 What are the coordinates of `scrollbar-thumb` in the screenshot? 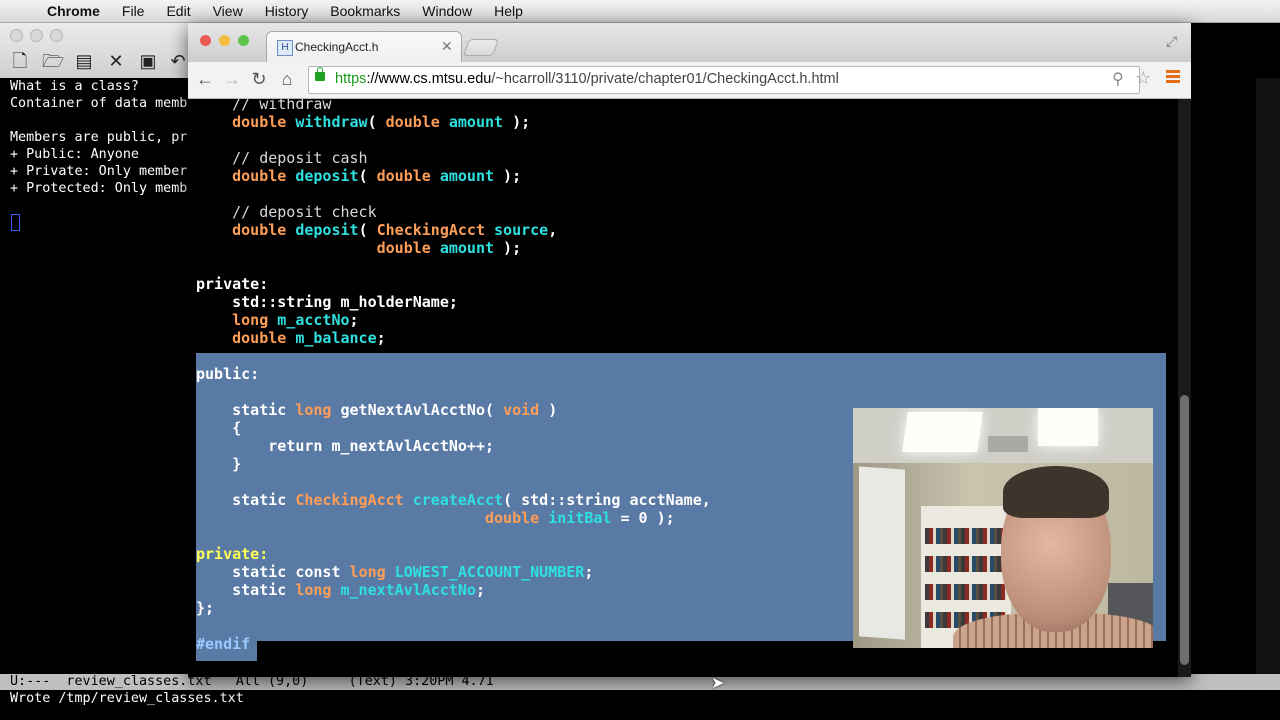 It's located at (1184, 530).